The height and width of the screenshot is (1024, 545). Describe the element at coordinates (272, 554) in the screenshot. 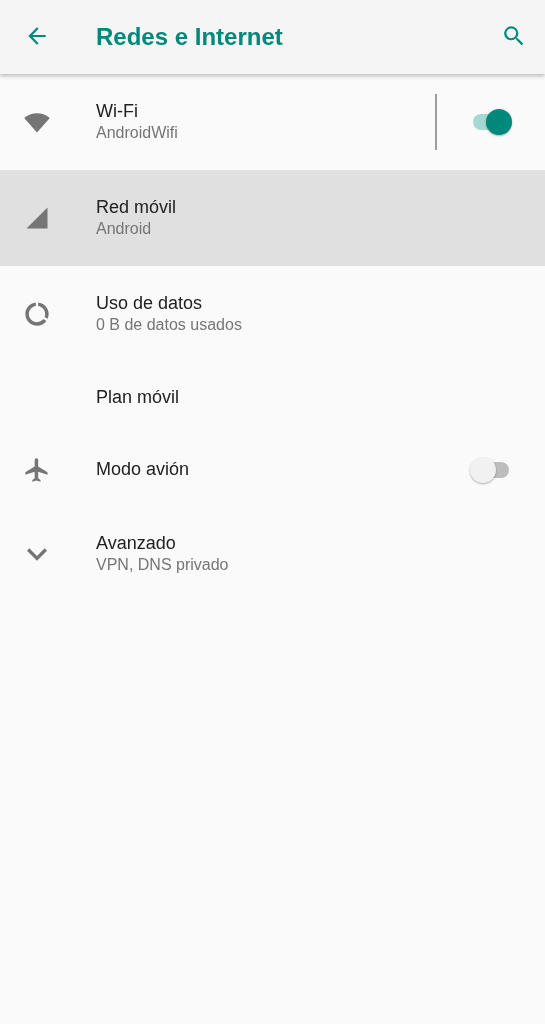

I see `settings-row: Avanzado VPN, DNS privado` at that location.